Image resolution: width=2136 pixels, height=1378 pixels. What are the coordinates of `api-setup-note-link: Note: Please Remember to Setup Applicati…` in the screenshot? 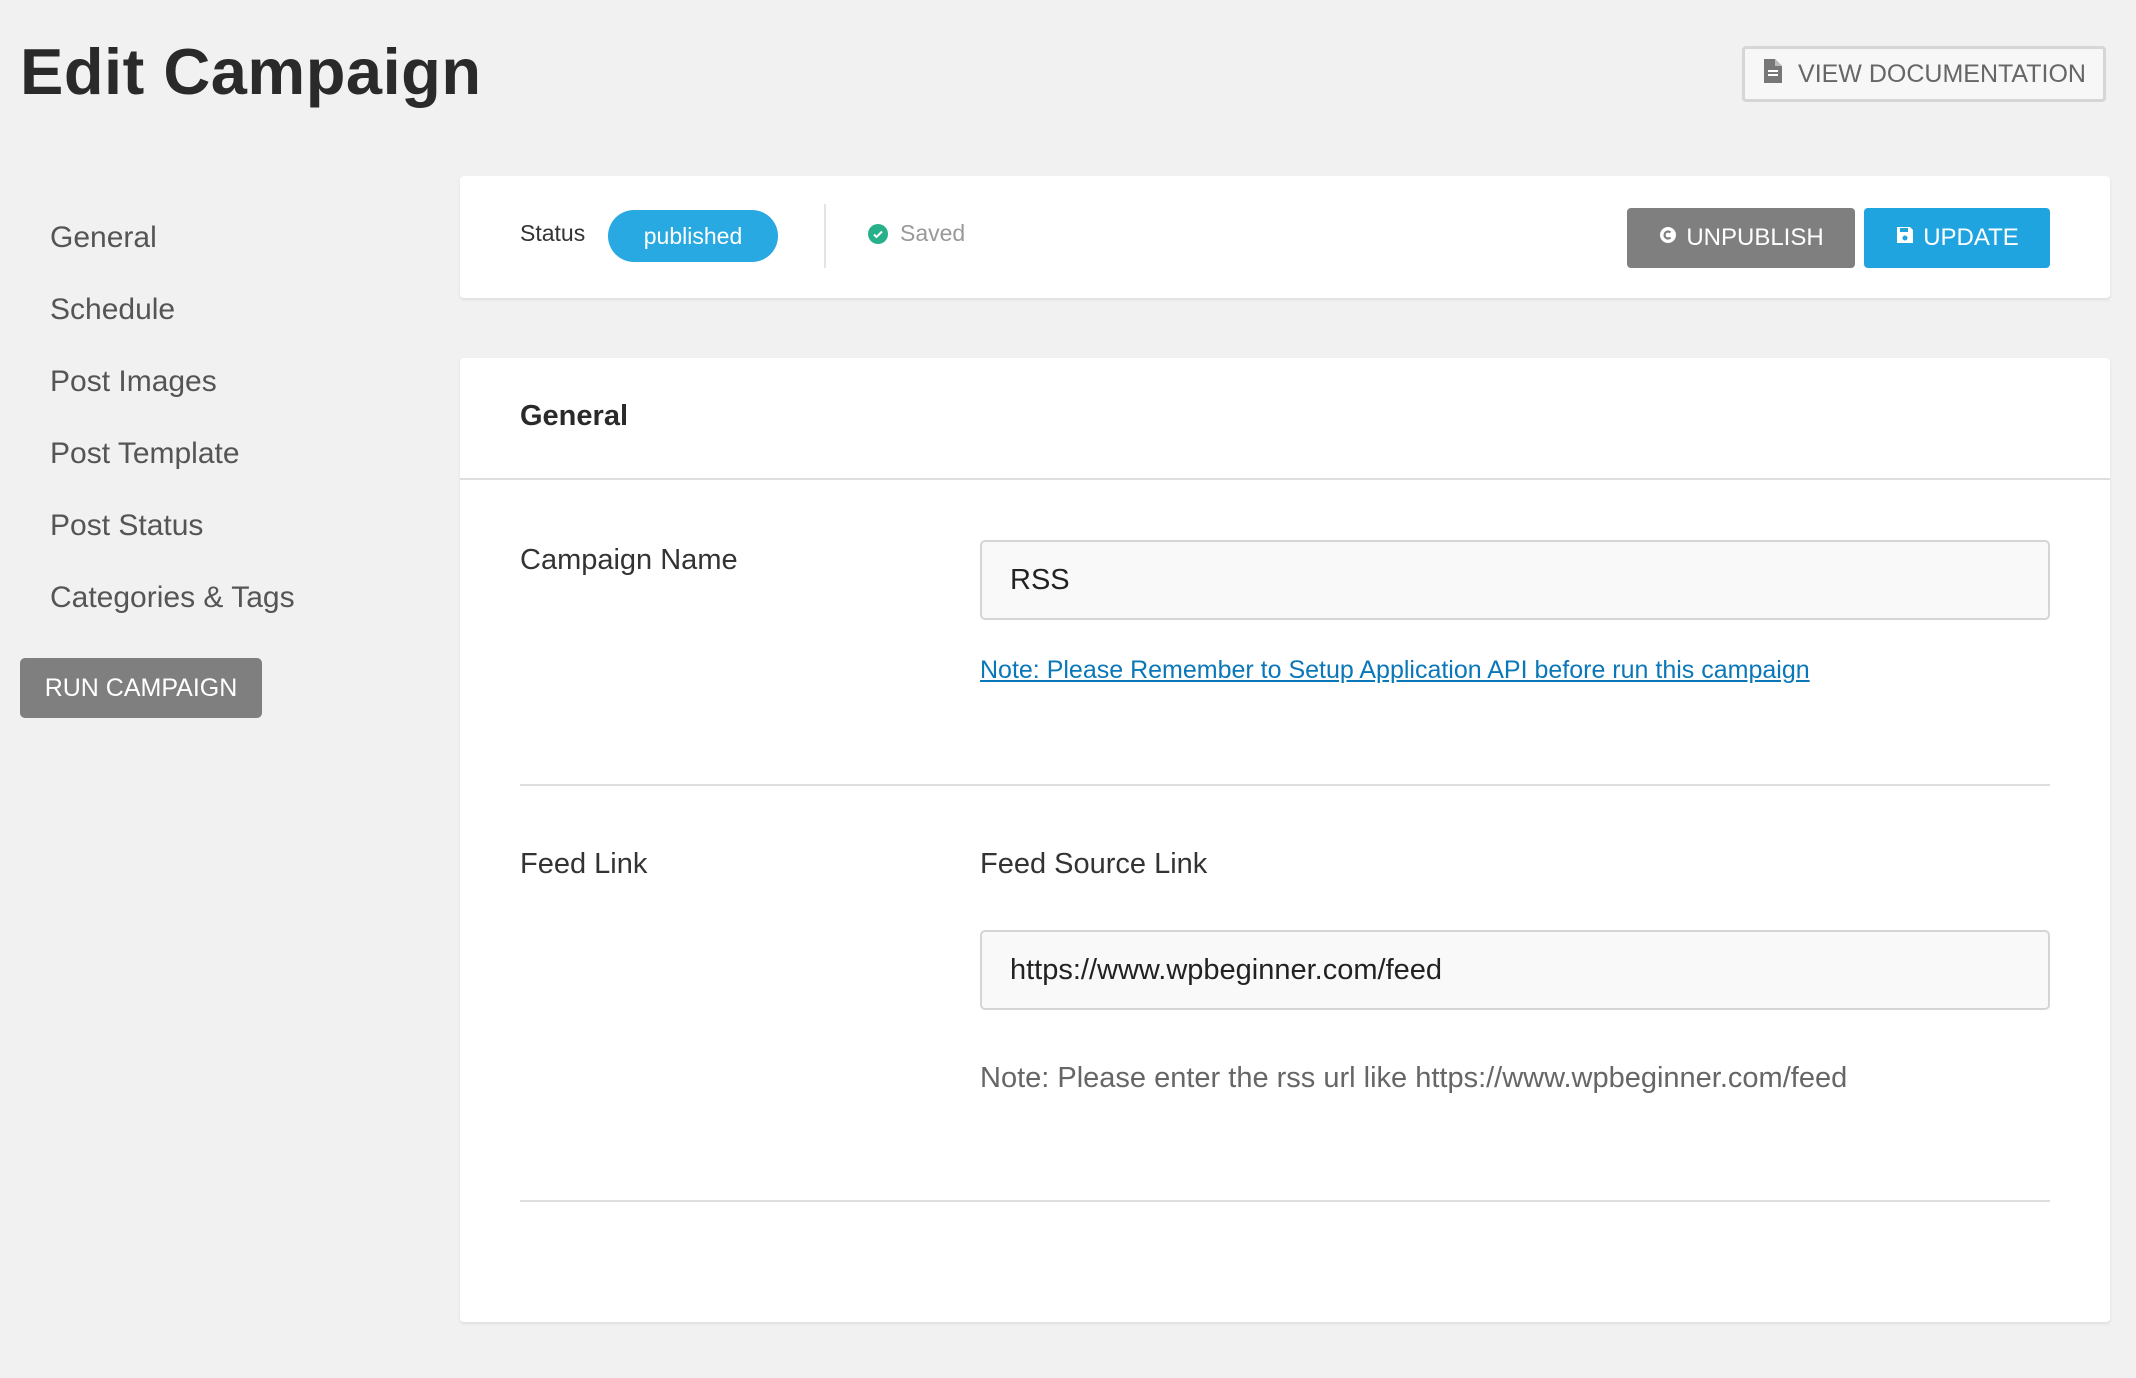 It's located at (1395, 670).